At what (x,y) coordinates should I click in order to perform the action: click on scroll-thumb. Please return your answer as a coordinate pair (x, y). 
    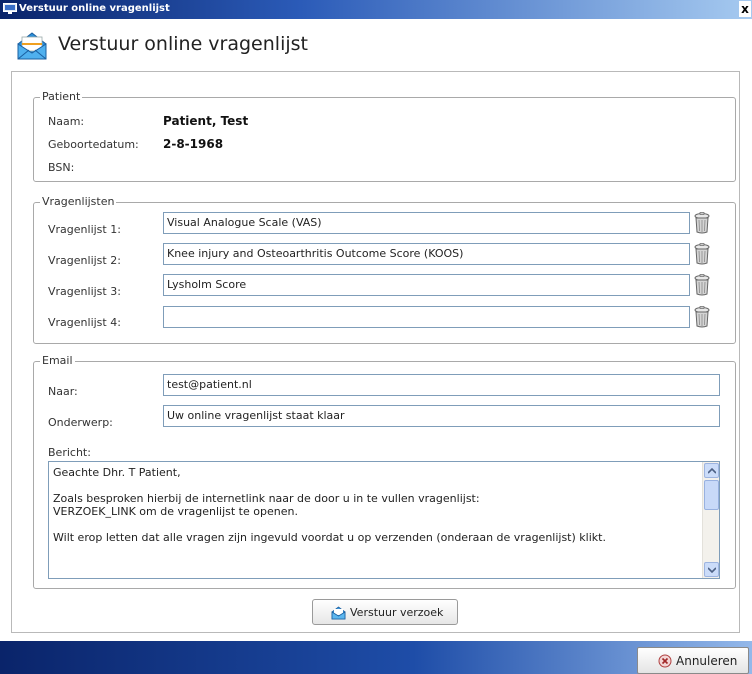
    Looking at the image, I should click on (711, 495).